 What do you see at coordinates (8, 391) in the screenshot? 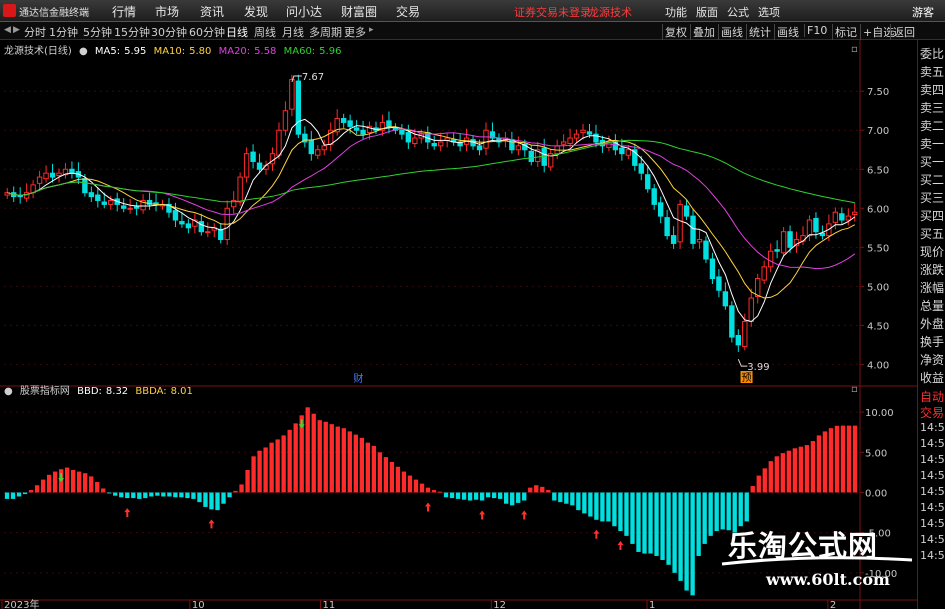
I see `indicator-collapse-icon: ●` at bounding box center [8, 391].